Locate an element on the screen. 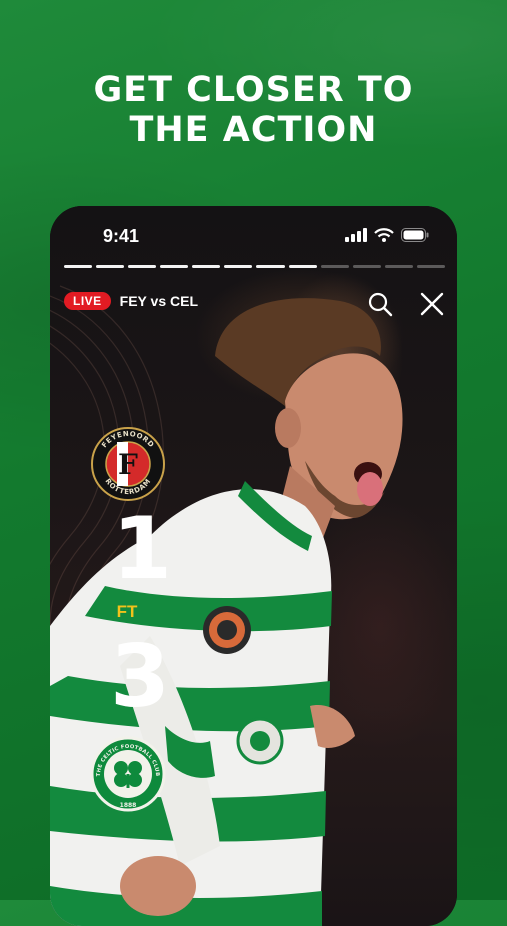  celtic-logo: THE CELTIC FOOTBALL CLUB 1888 is located at coordinates (128, 774).